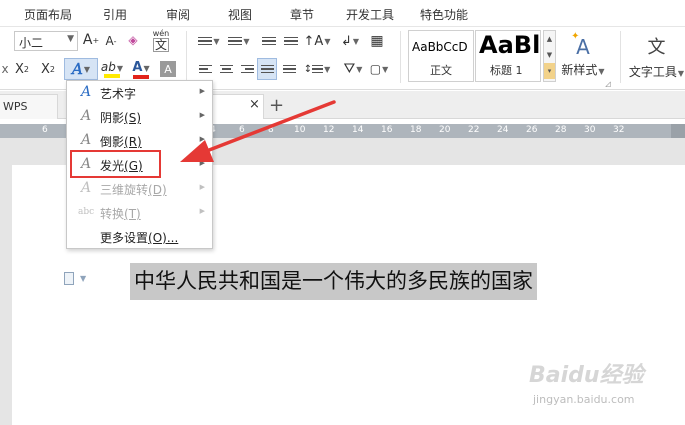 The width and height of the screenshot is (685, 425). Describe the element at coordinates (120, 118) in the screenshot. I see `menu-item-label: 阴影(S)` at that location.